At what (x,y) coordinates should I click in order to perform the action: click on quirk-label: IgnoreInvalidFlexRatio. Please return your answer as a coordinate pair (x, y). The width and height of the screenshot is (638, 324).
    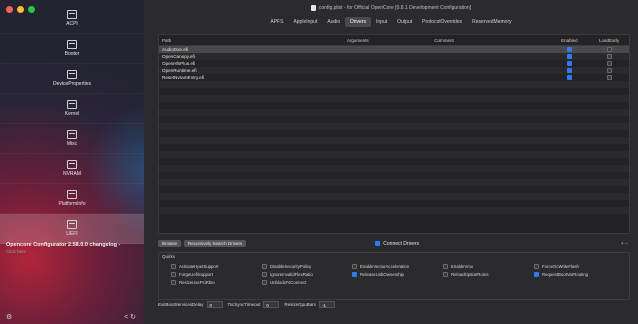
    Looking at the image, I should click on (291, 274).